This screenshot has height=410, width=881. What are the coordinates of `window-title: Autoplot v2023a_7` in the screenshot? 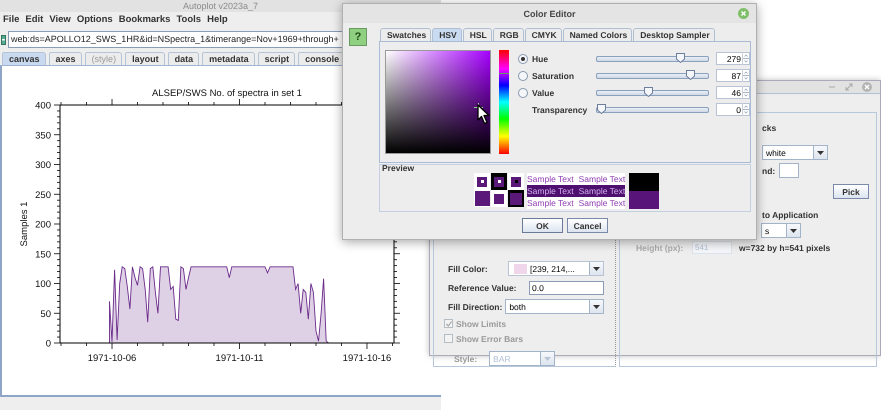 It's located at (220, 6).